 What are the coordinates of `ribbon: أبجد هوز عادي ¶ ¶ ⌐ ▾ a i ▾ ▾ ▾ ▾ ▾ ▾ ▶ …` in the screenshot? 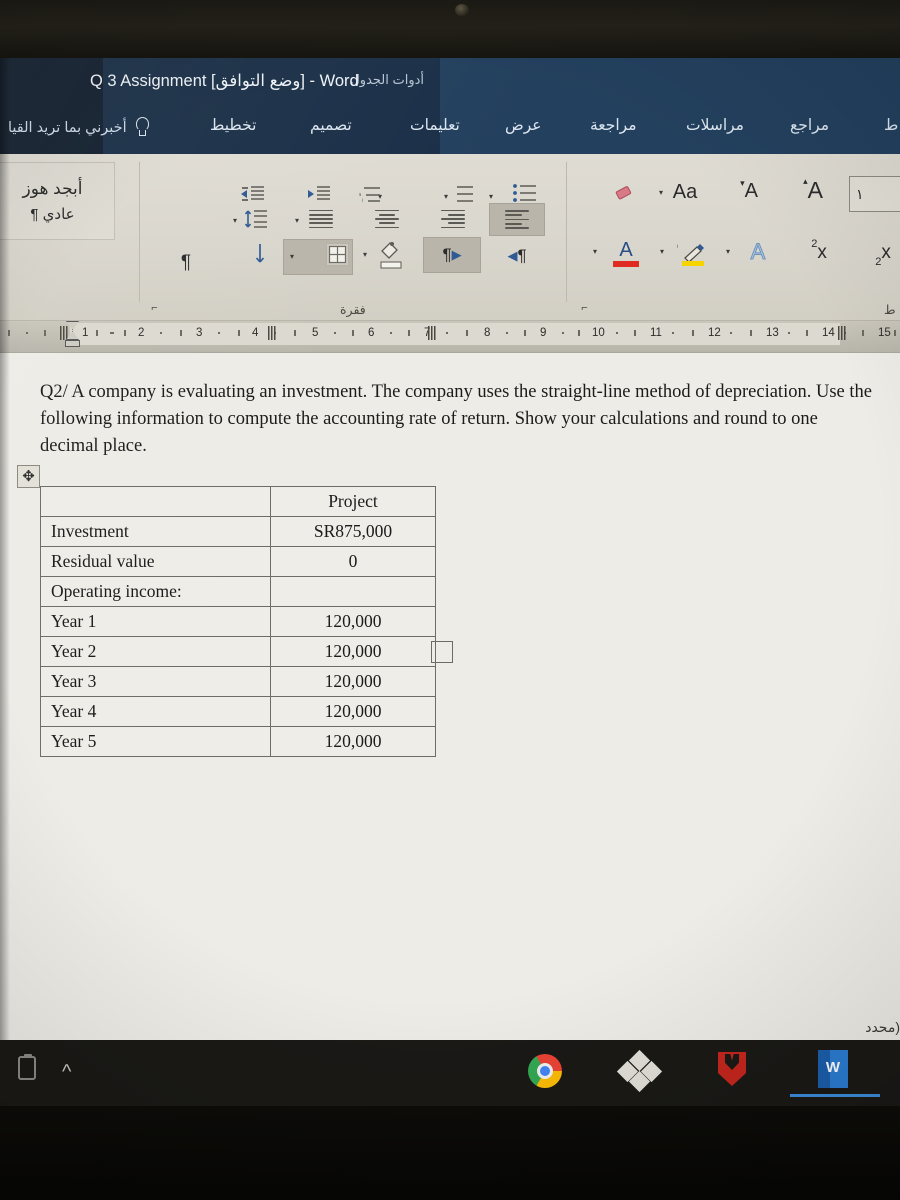 It's located at (450, 237).